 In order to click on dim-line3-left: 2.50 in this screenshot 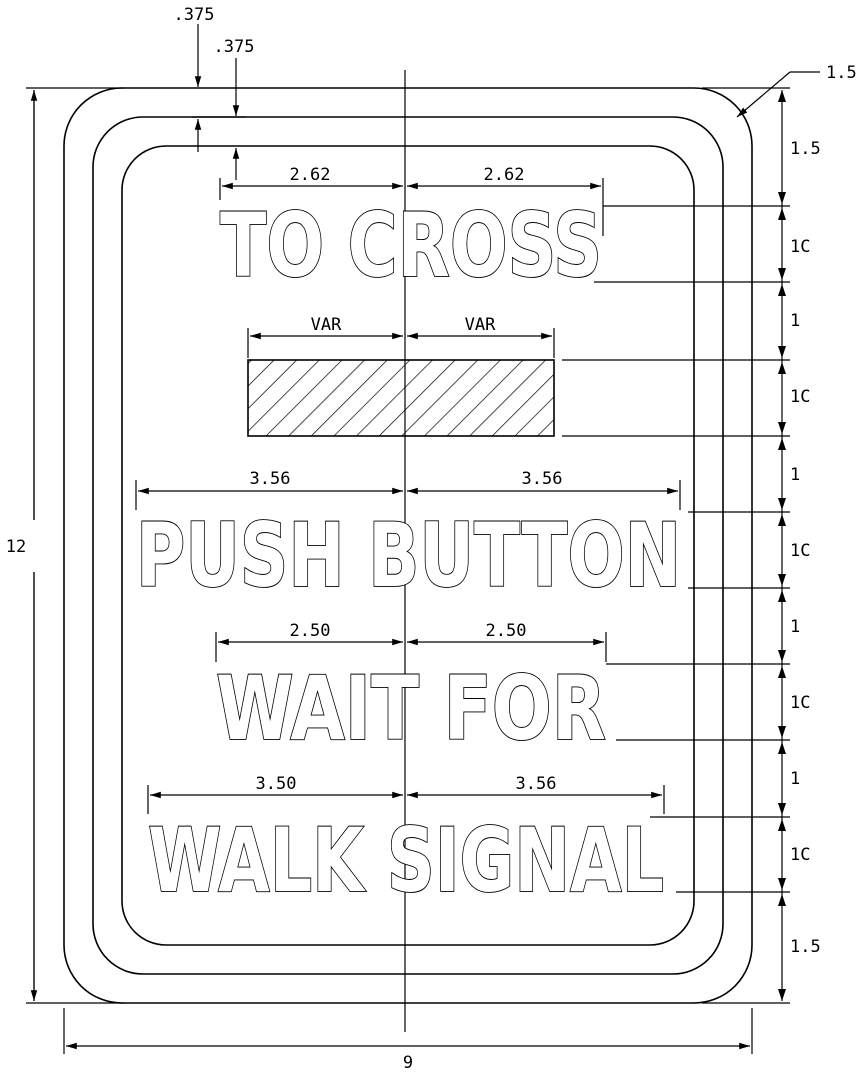, I will do `click(310, 631)`.